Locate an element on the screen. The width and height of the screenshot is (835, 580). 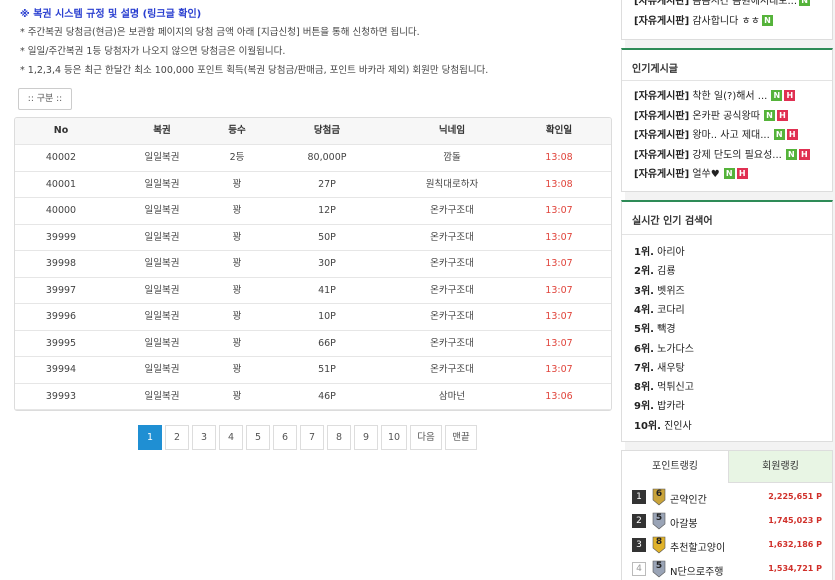
search-term-item: 4위. 코다리 is located at coordinates (659, 308).